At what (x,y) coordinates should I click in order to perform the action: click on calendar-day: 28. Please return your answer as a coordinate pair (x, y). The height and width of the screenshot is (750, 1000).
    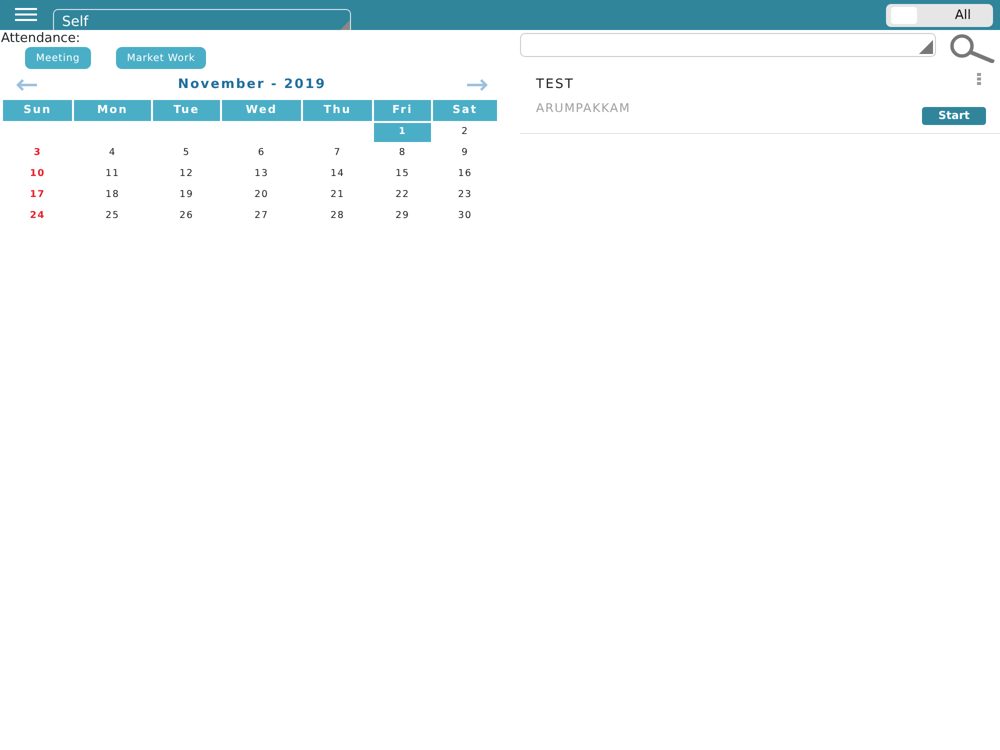
    Looking at the image, I should click on (337, 216).